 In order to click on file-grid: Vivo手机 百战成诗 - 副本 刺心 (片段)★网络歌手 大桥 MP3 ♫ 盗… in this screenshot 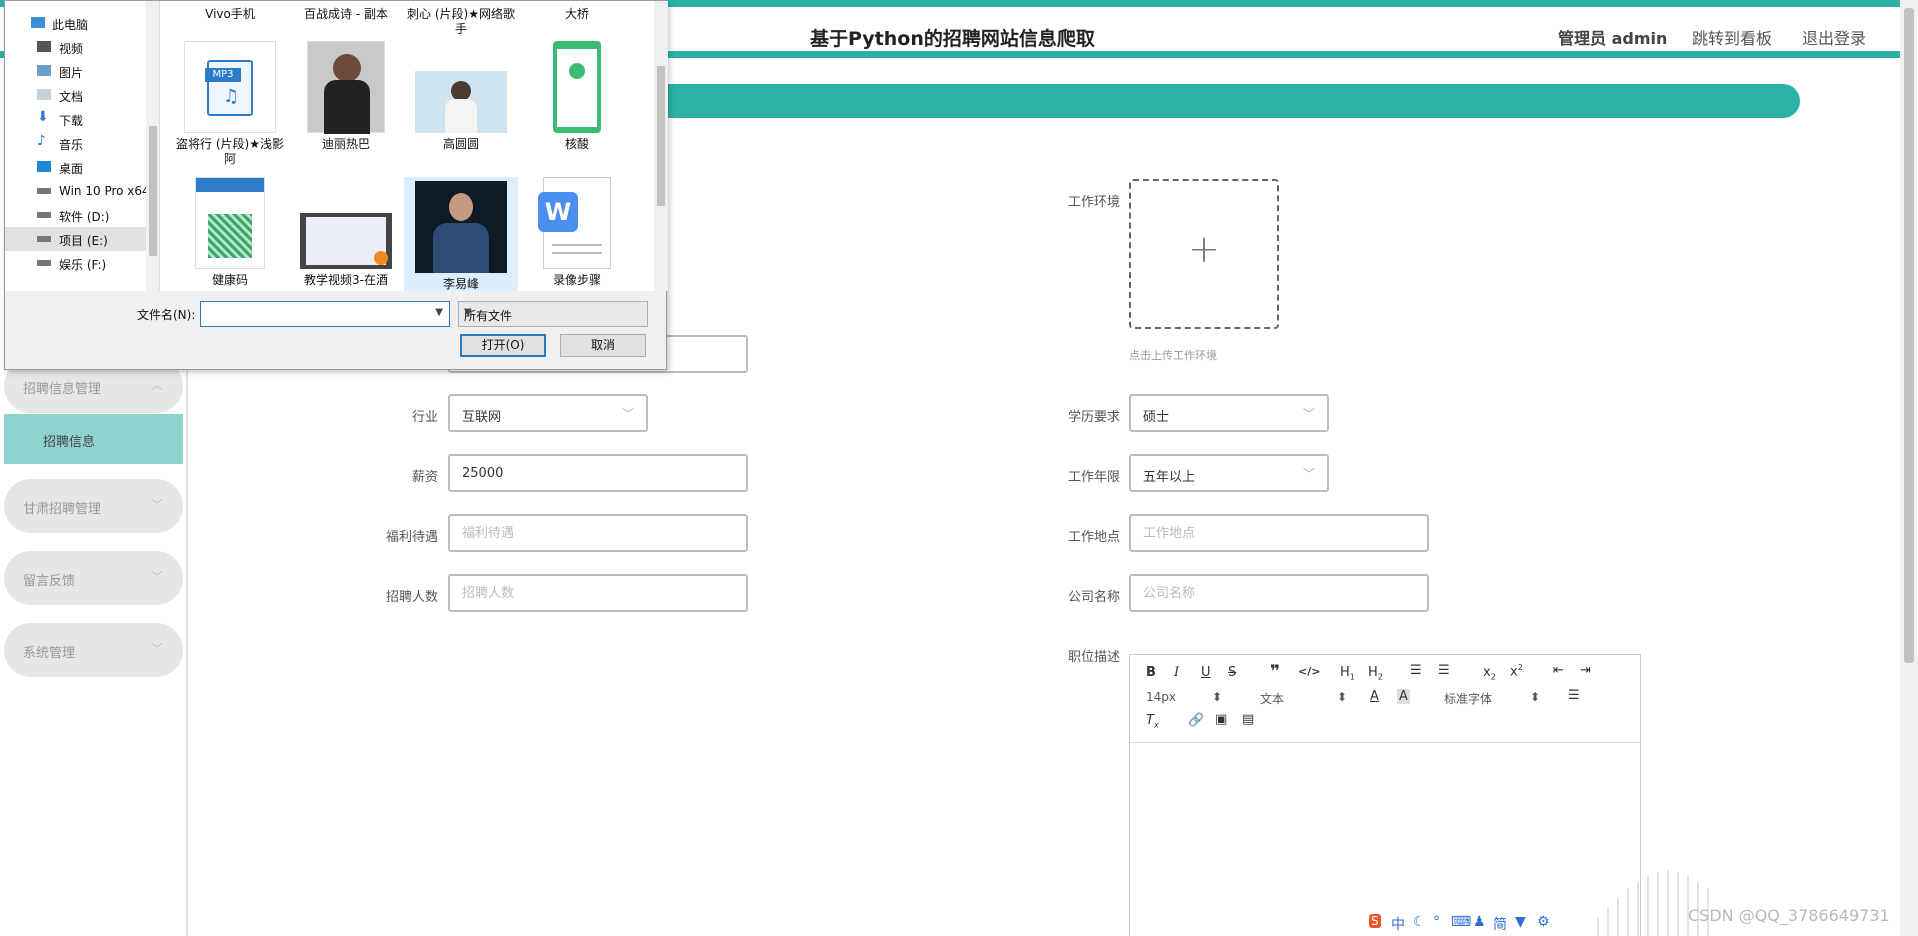, I will do `click(407, 146)`.